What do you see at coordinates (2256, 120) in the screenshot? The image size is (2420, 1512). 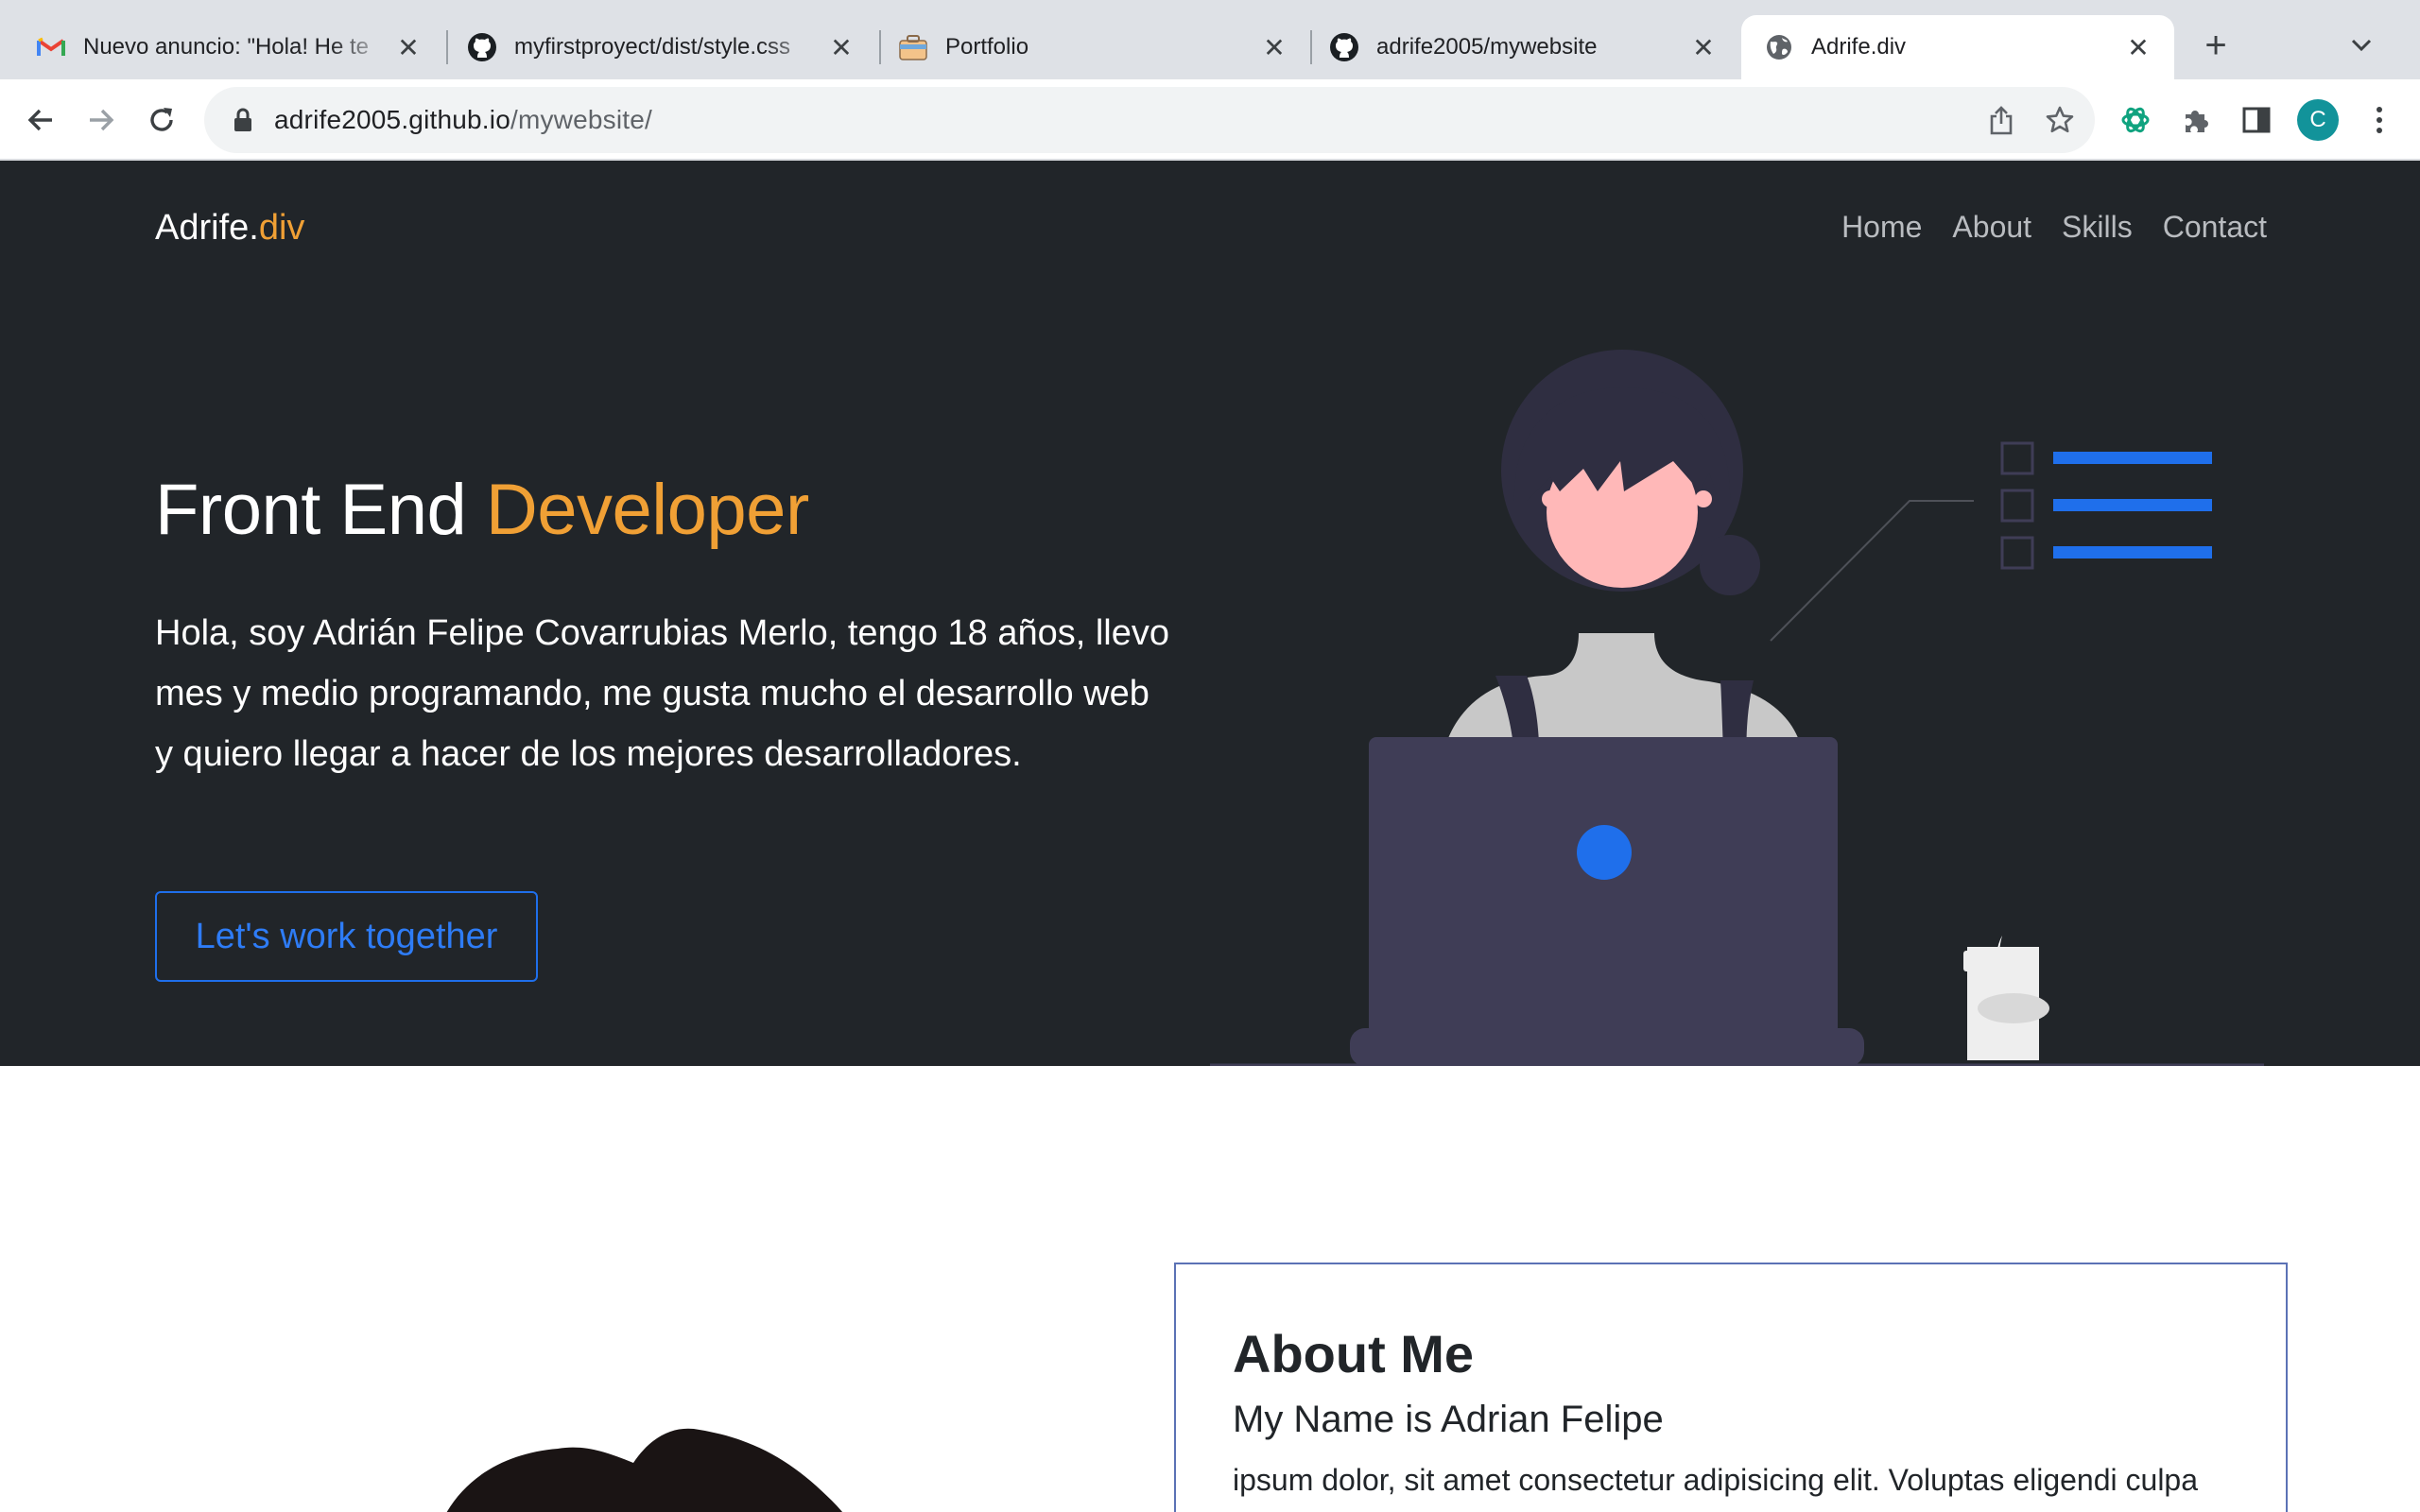 I see `side-panel-icon` at bounding box center [2256, 120].